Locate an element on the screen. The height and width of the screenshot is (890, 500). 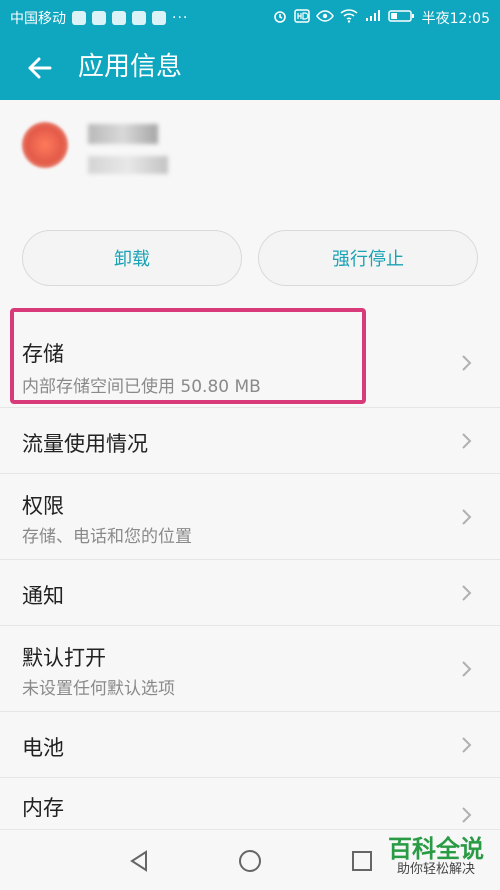
shield-icon is located at coordinates (79, 18).